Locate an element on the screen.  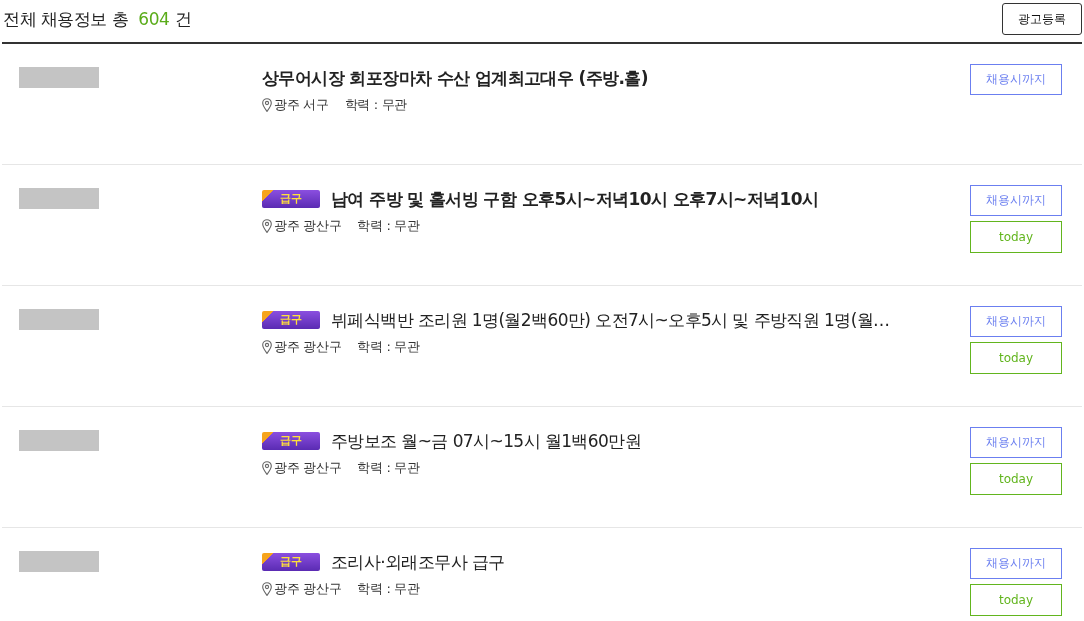
location-text: 광주 서구 is located at coordinates (301, 105).